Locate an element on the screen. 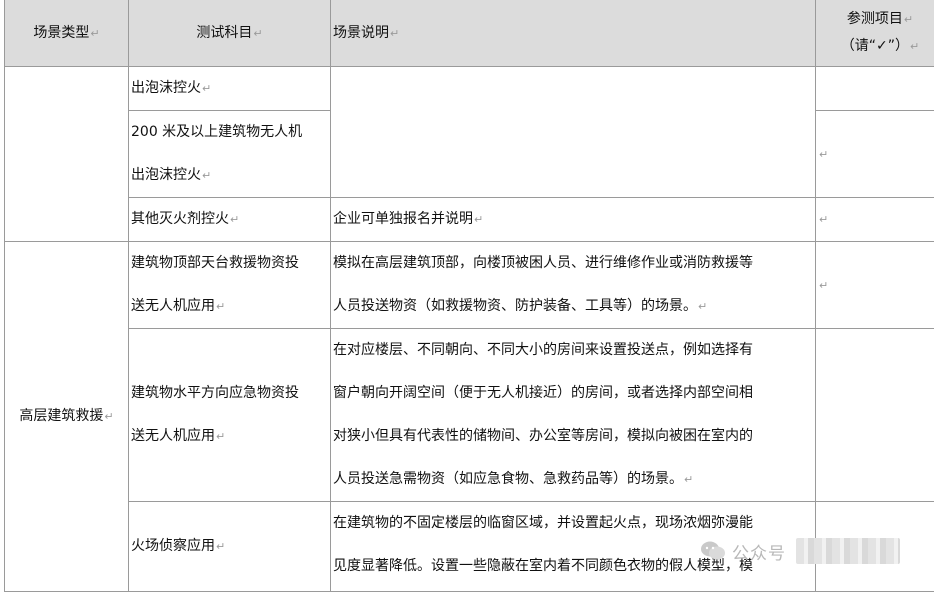 The height and width of the screenshot is (592, 934). header-test-subject: 测试科目↵ is located at coordinates (230, 33).